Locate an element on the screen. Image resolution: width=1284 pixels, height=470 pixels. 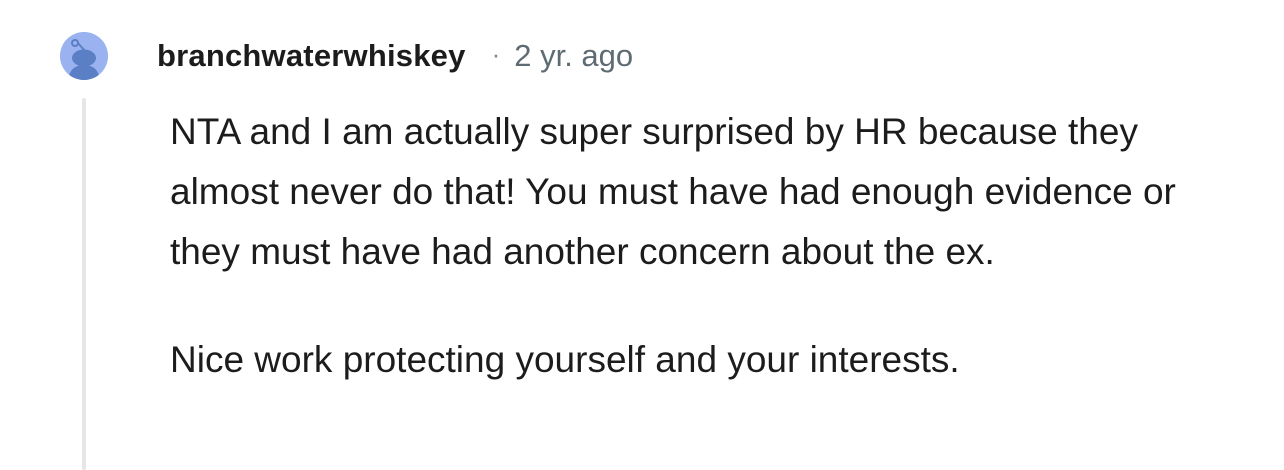
snoo-avatar-icon is located at coordinates (84, 56).